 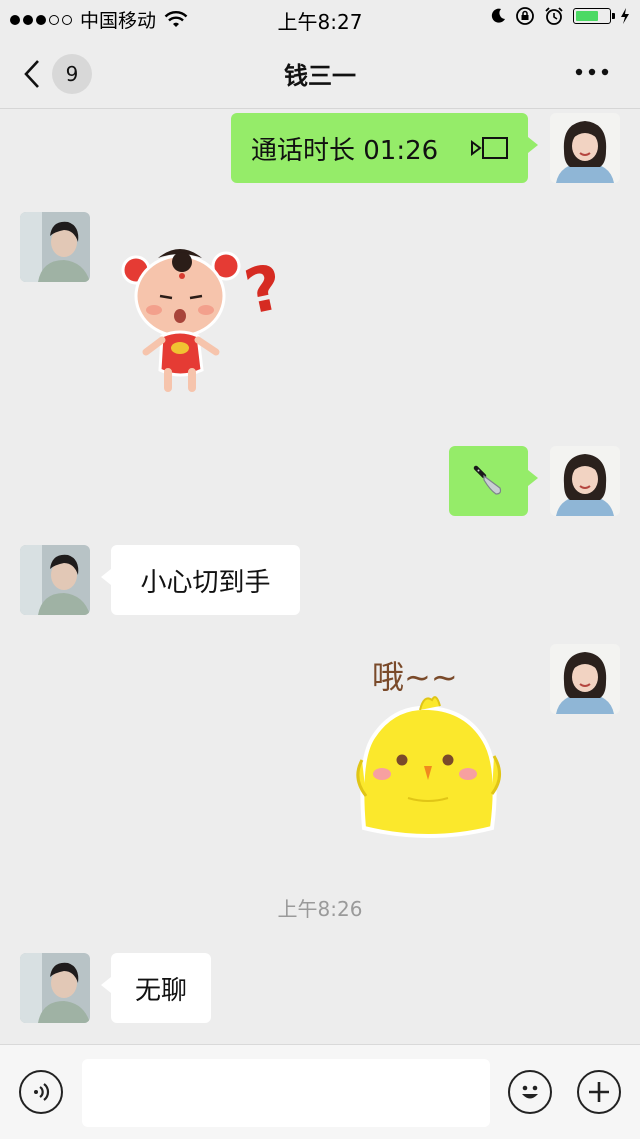 What do you see at coordinates (554, 16) in the screenshot?
I see `alarm-icon` at bounding box center [554, 16].